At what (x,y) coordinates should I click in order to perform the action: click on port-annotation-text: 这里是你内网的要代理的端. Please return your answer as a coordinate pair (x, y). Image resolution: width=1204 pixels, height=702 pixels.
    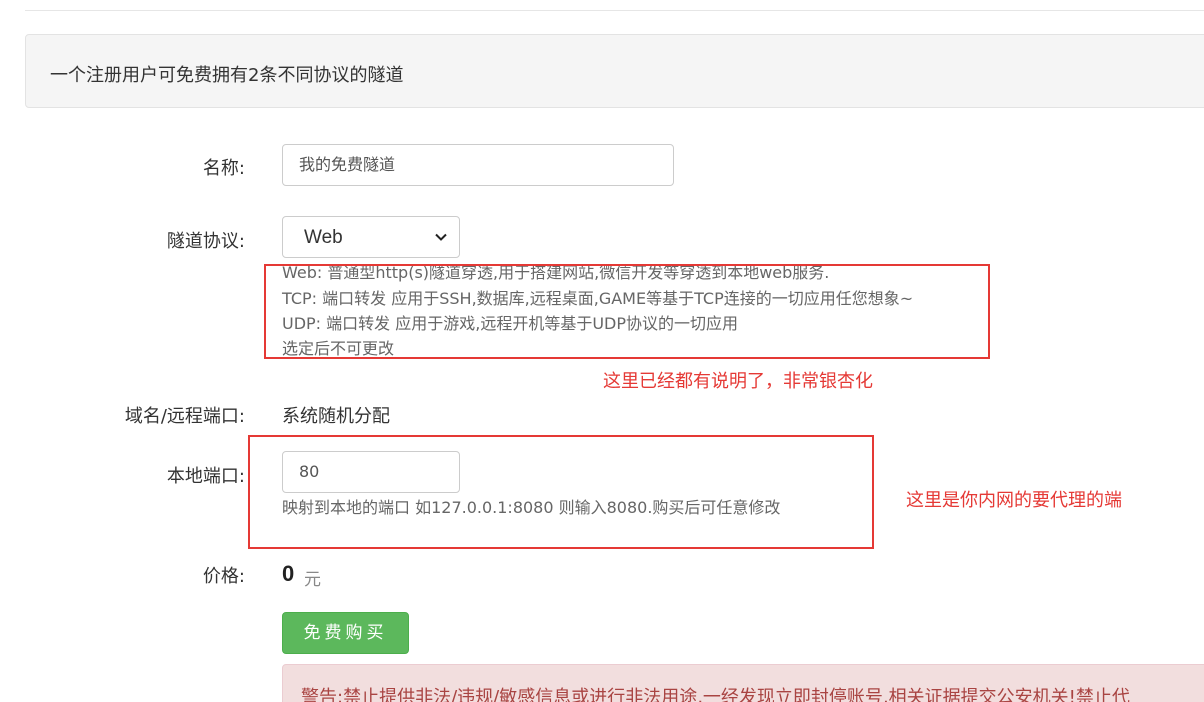
    Looking at the image, I should click on (1014, 500).